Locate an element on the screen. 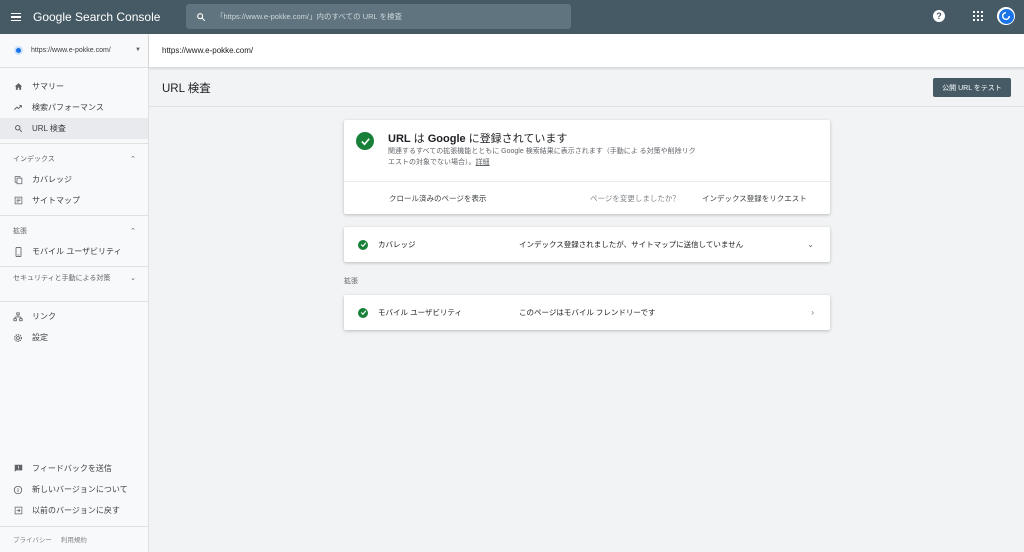 This screenshot has height=552, width=1024. apps-grid-icon is located at coordinates (978, 16).